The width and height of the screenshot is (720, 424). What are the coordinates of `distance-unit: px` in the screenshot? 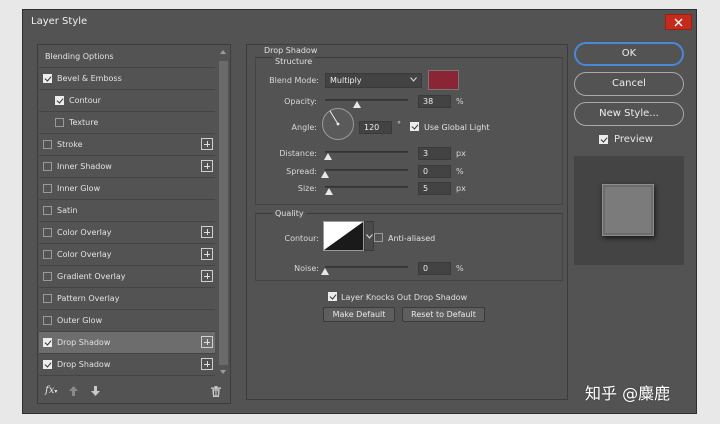 It's located at (461, 153).